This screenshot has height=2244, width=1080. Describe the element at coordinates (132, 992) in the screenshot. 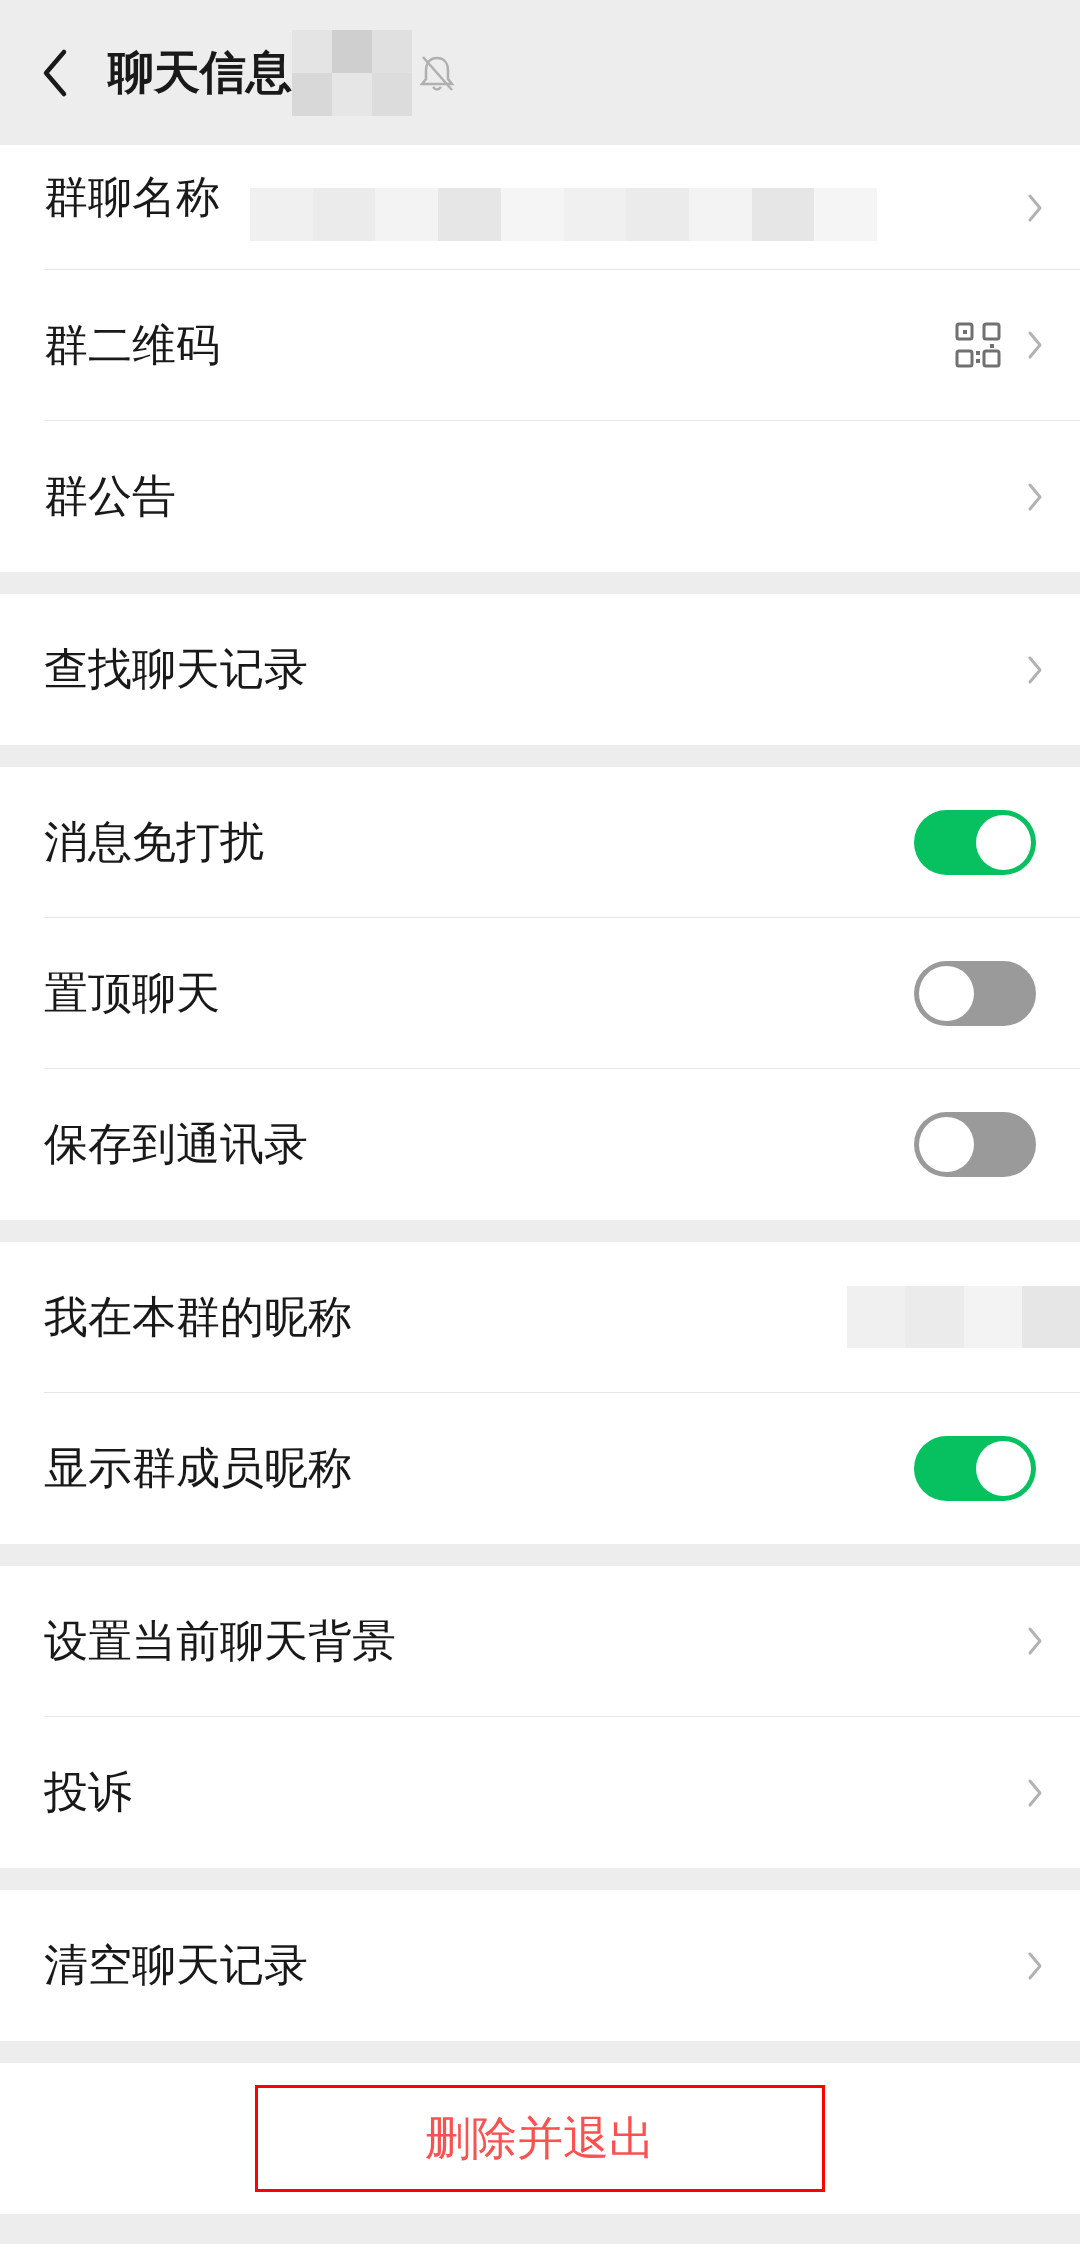

I see `row-label: 置顶聊天` at that location.